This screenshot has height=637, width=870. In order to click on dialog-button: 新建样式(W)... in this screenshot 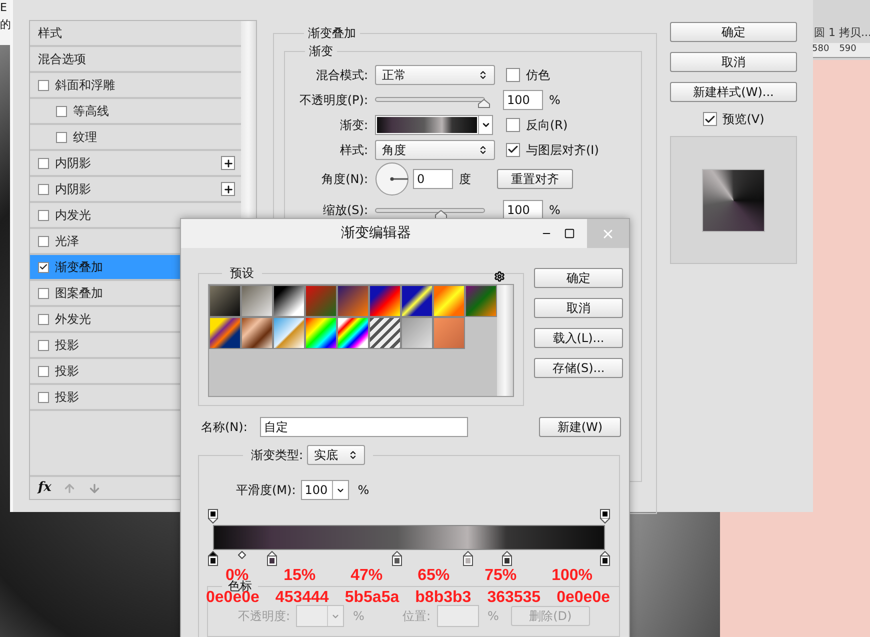, I will do `click(733, 92)`.